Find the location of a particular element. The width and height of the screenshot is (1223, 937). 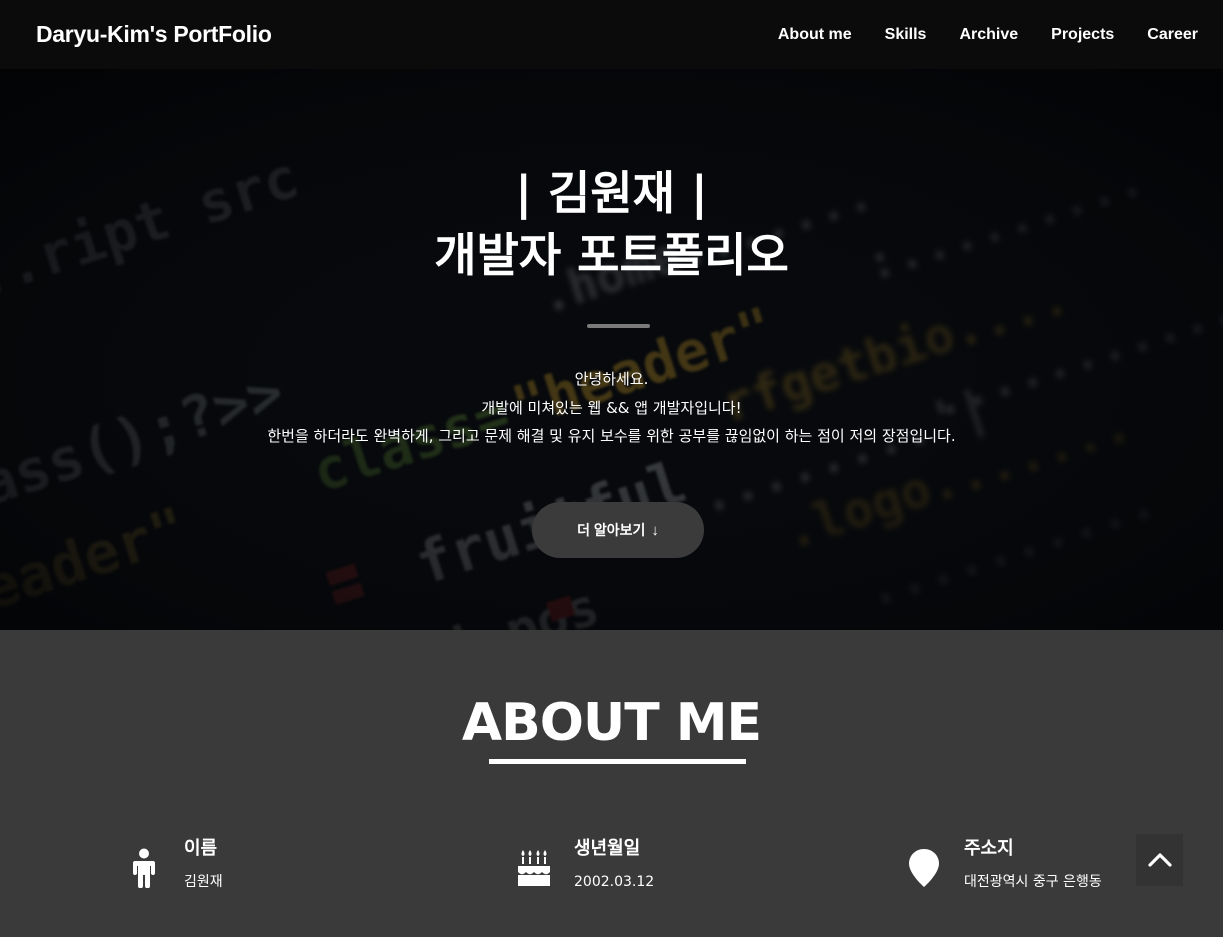

learn-more-button: 더 알아보기 ↓ is located at coordinates (618, 530).